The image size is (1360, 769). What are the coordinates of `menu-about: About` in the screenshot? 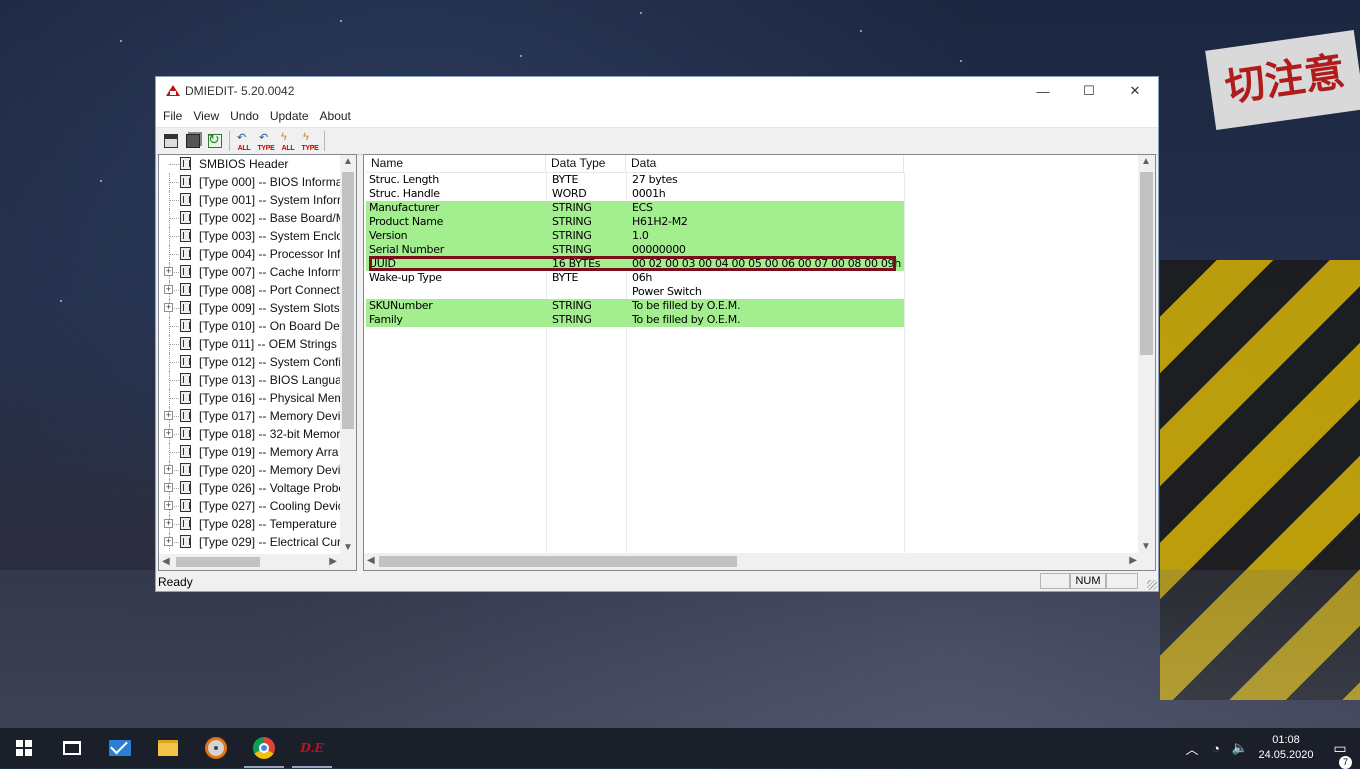 It's located at (335, 116).